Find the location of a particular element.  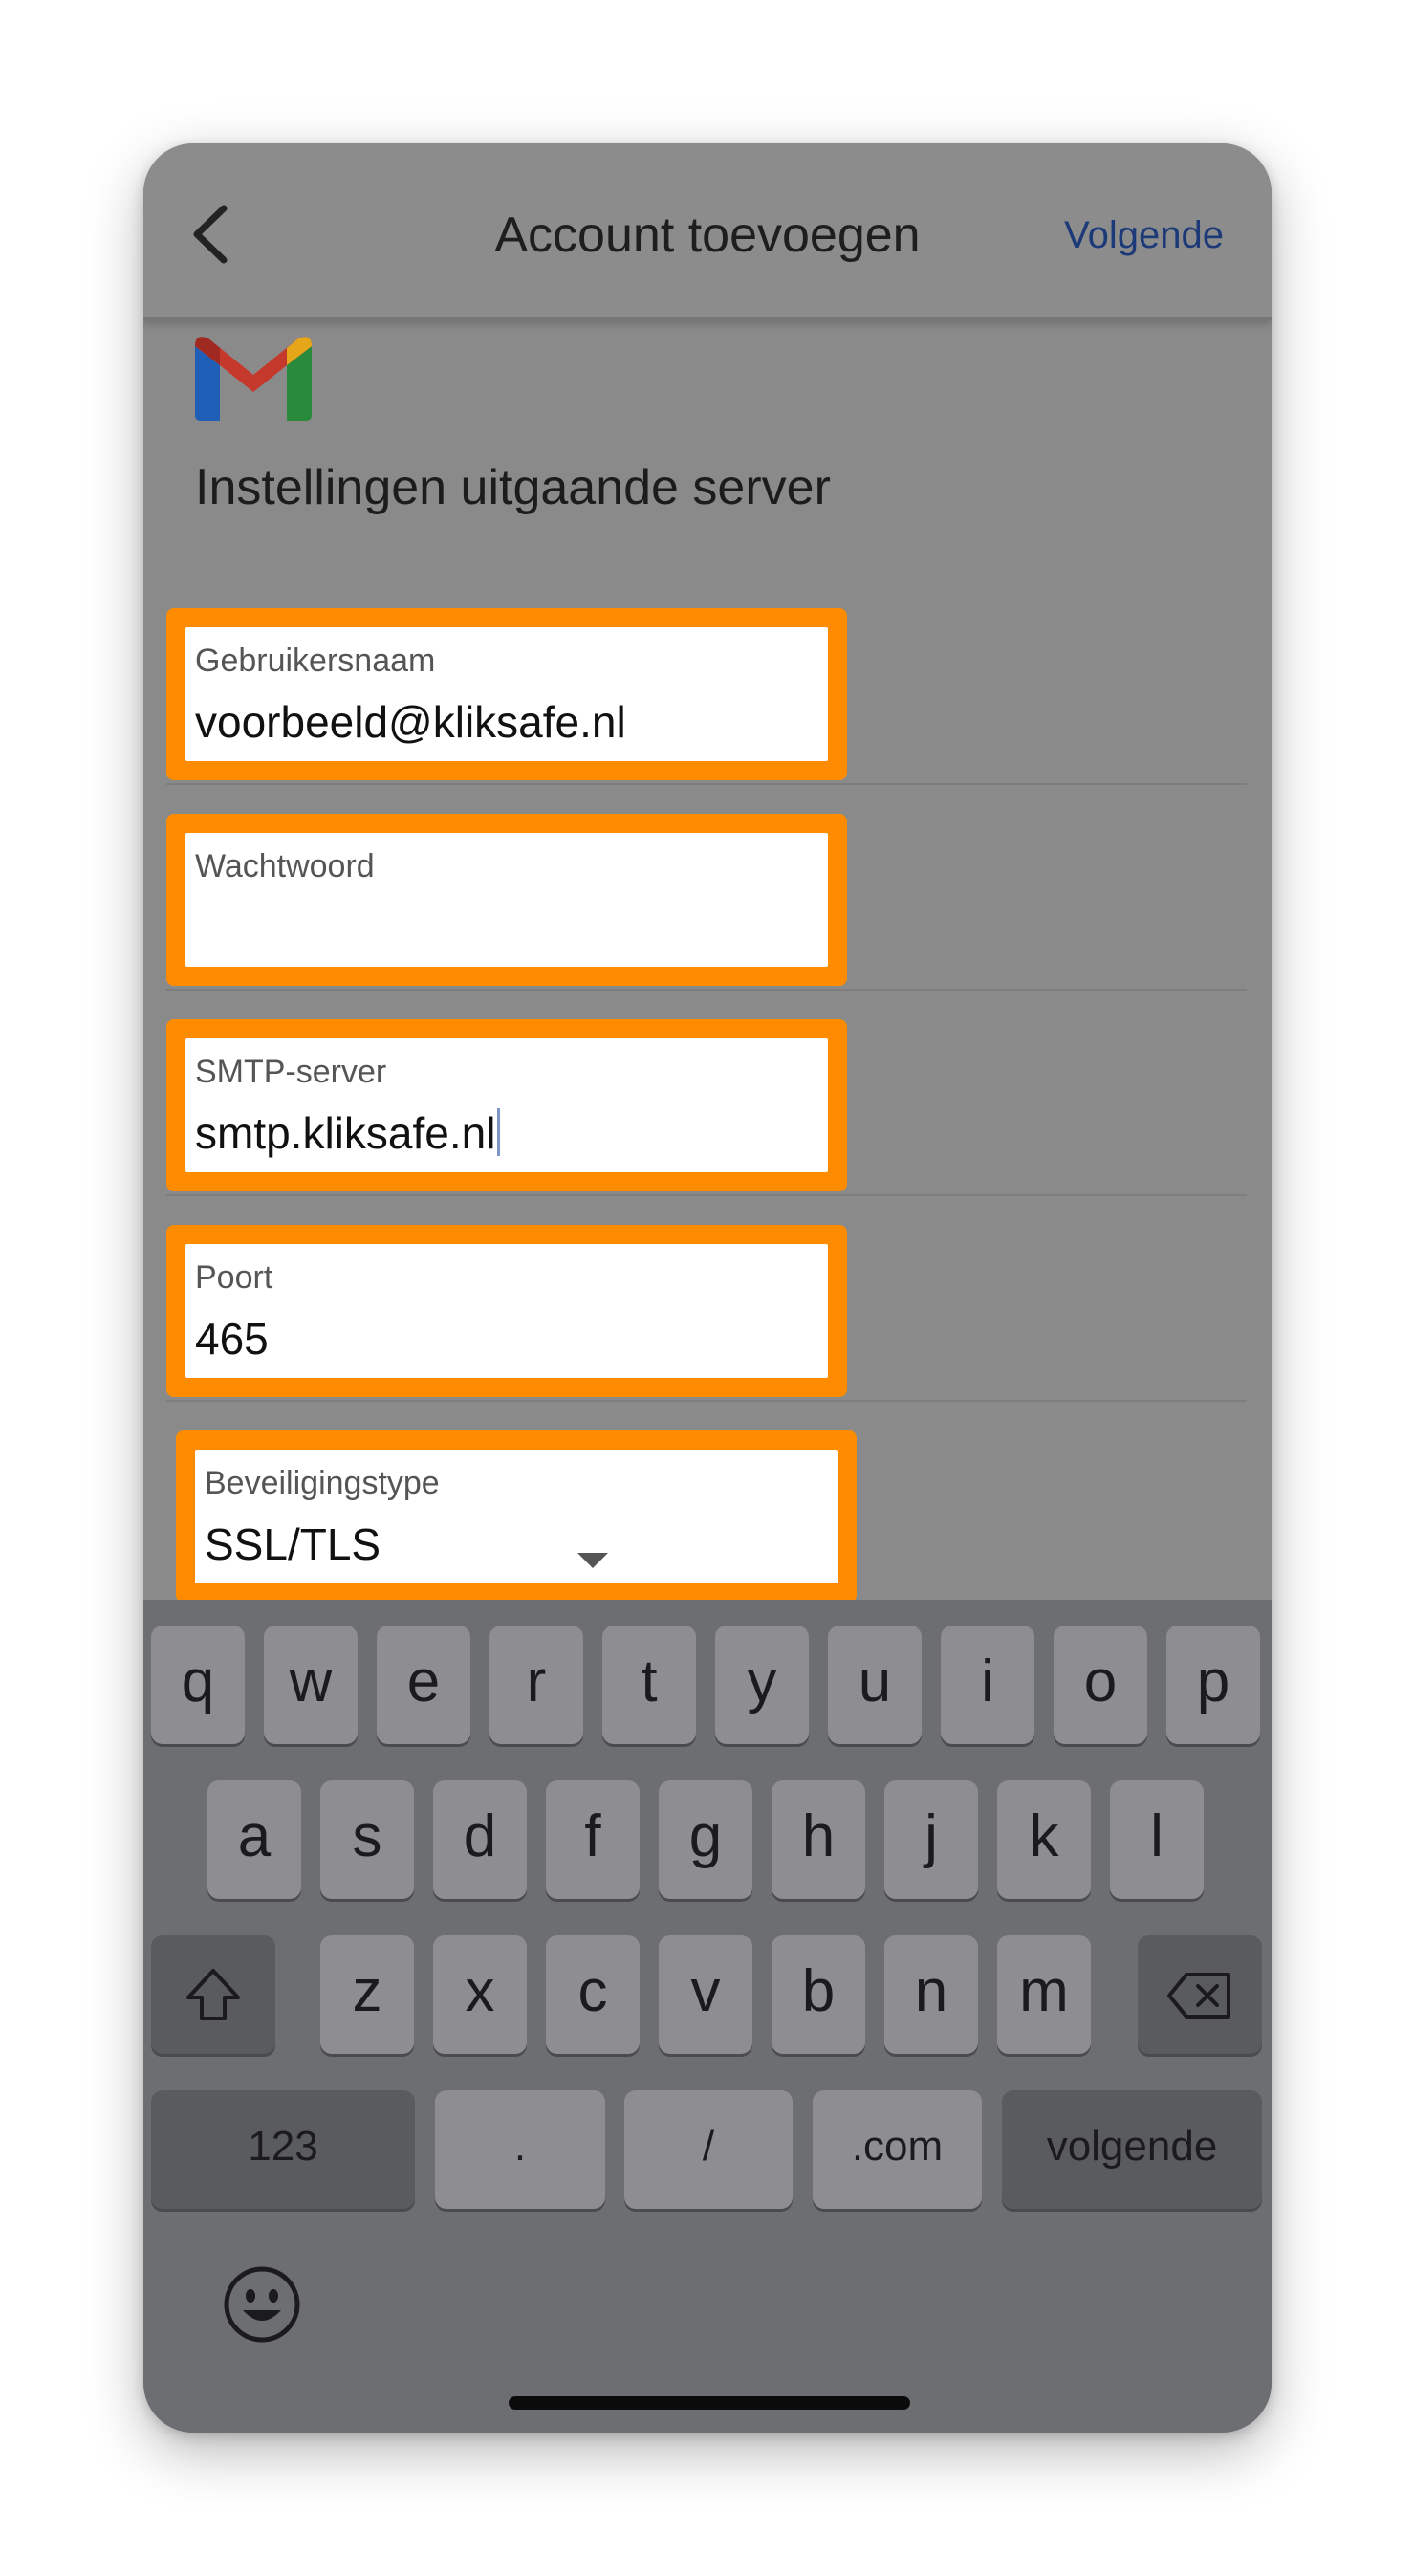

key-r: r is located at coordinates (536, 1685).